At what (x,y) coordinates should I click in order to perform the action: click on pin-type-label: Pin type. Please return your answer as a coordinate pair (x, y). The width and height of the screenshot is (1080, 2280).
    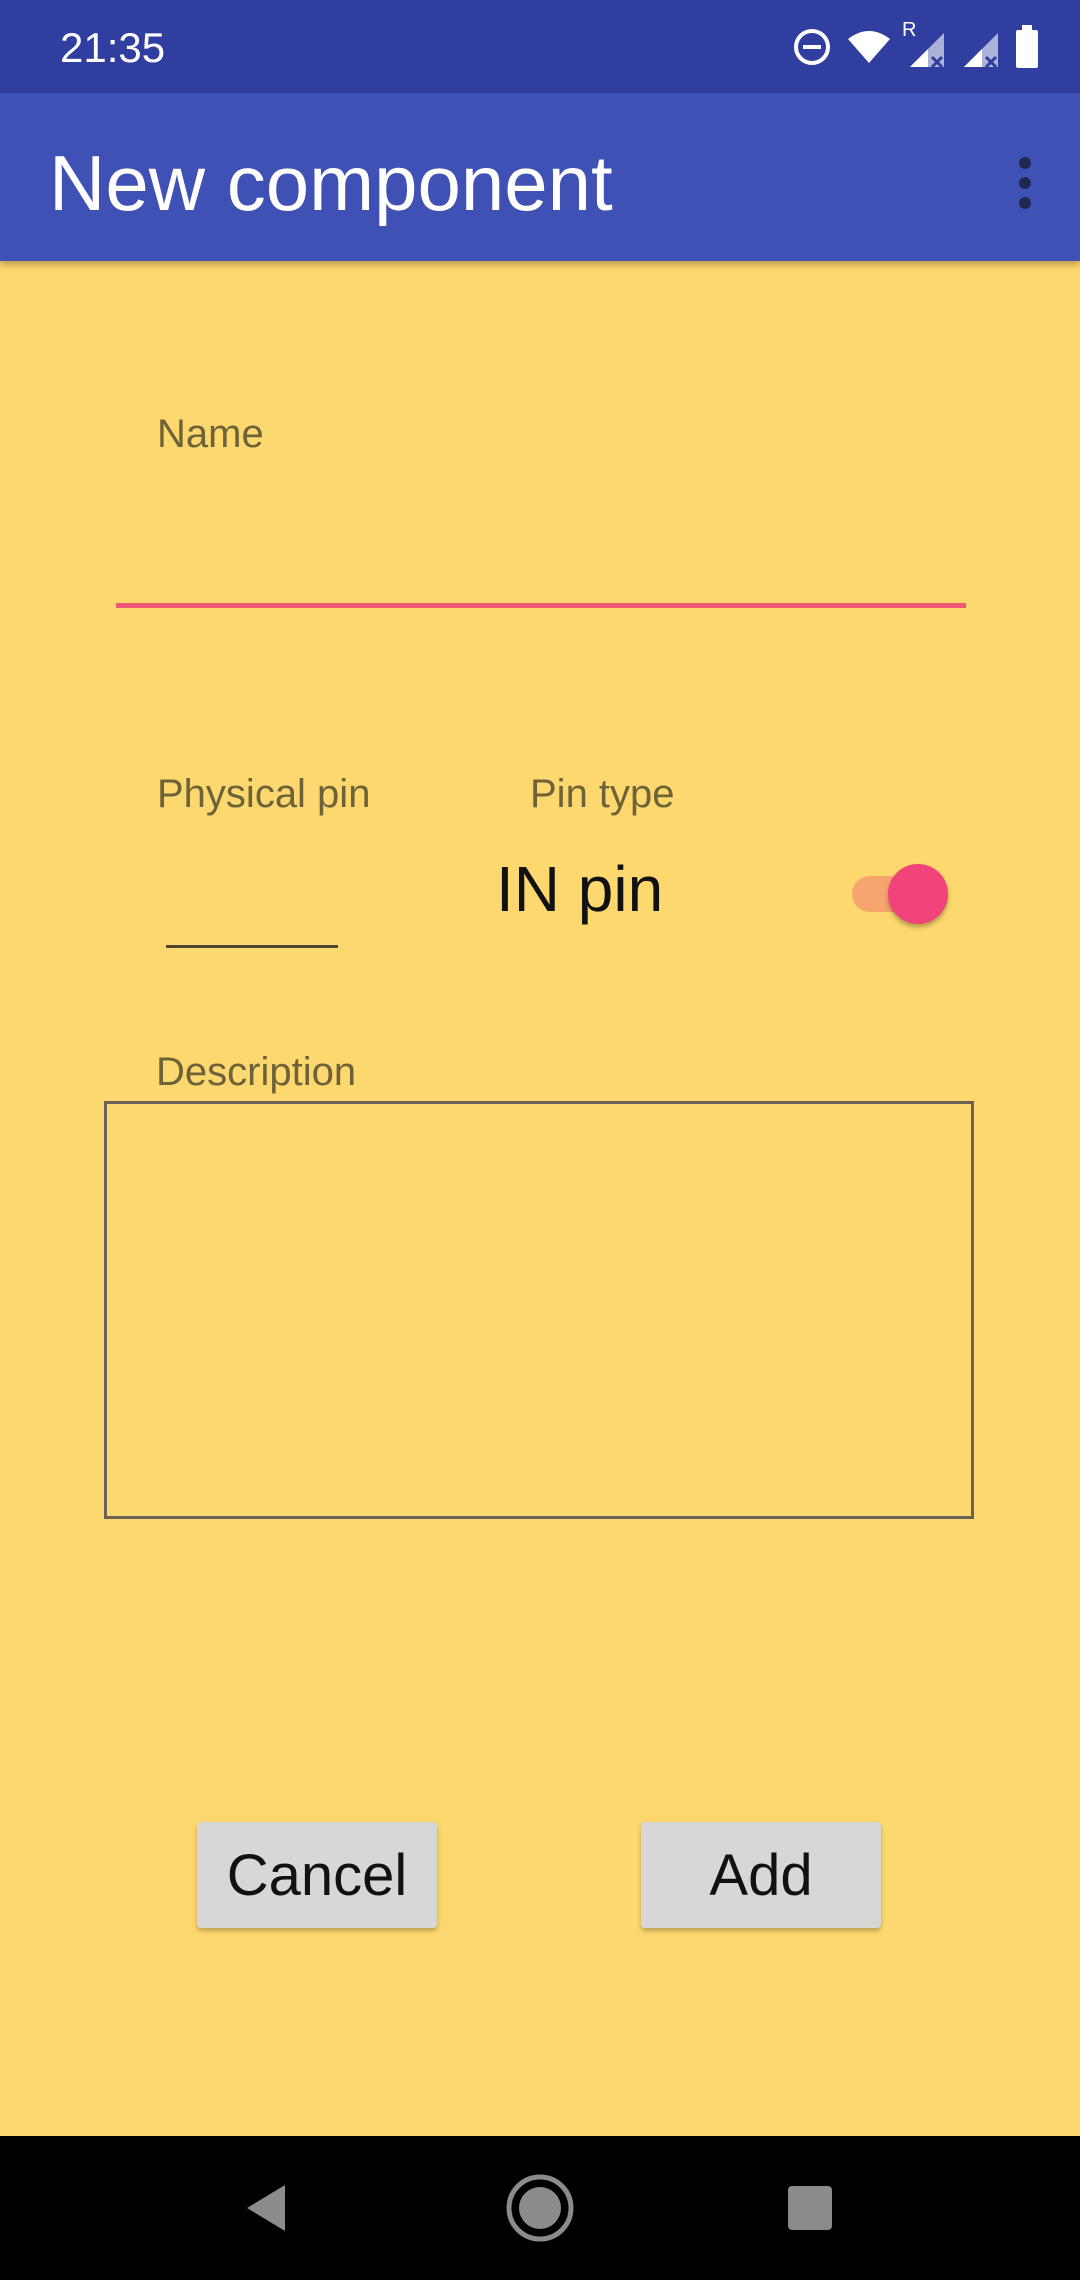
    Looking at the image, I should click on (602, 794).